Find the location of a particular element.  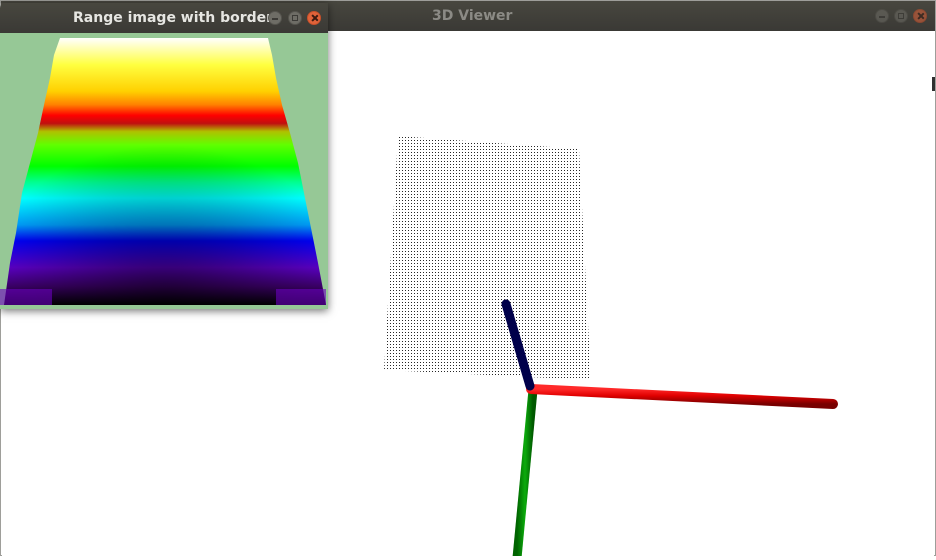

viewer-close-icon is located at coordinates (920, 16).